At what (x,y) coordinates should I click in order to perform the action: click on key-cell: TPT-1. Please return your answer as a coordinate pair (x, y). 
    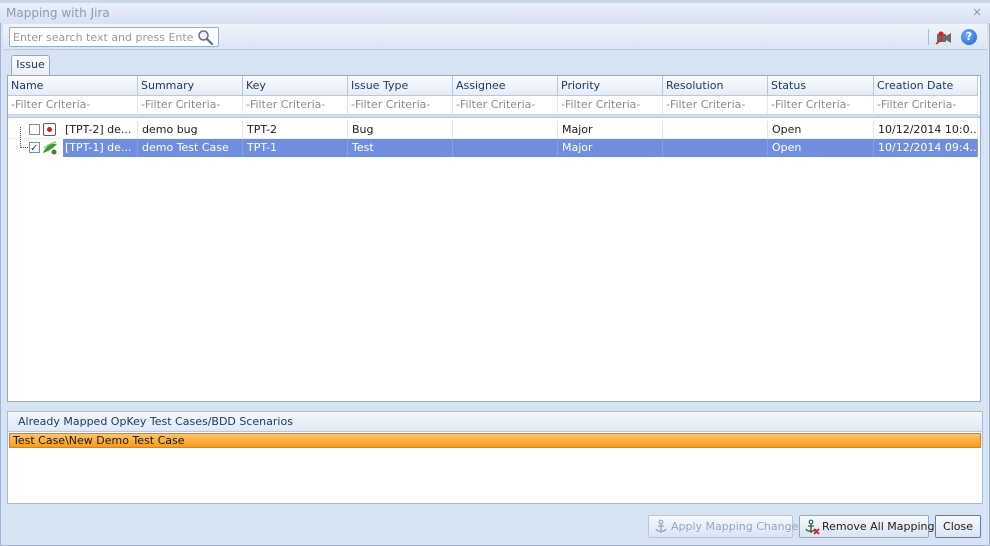
    Looking at the image, I should click on (295, 148).